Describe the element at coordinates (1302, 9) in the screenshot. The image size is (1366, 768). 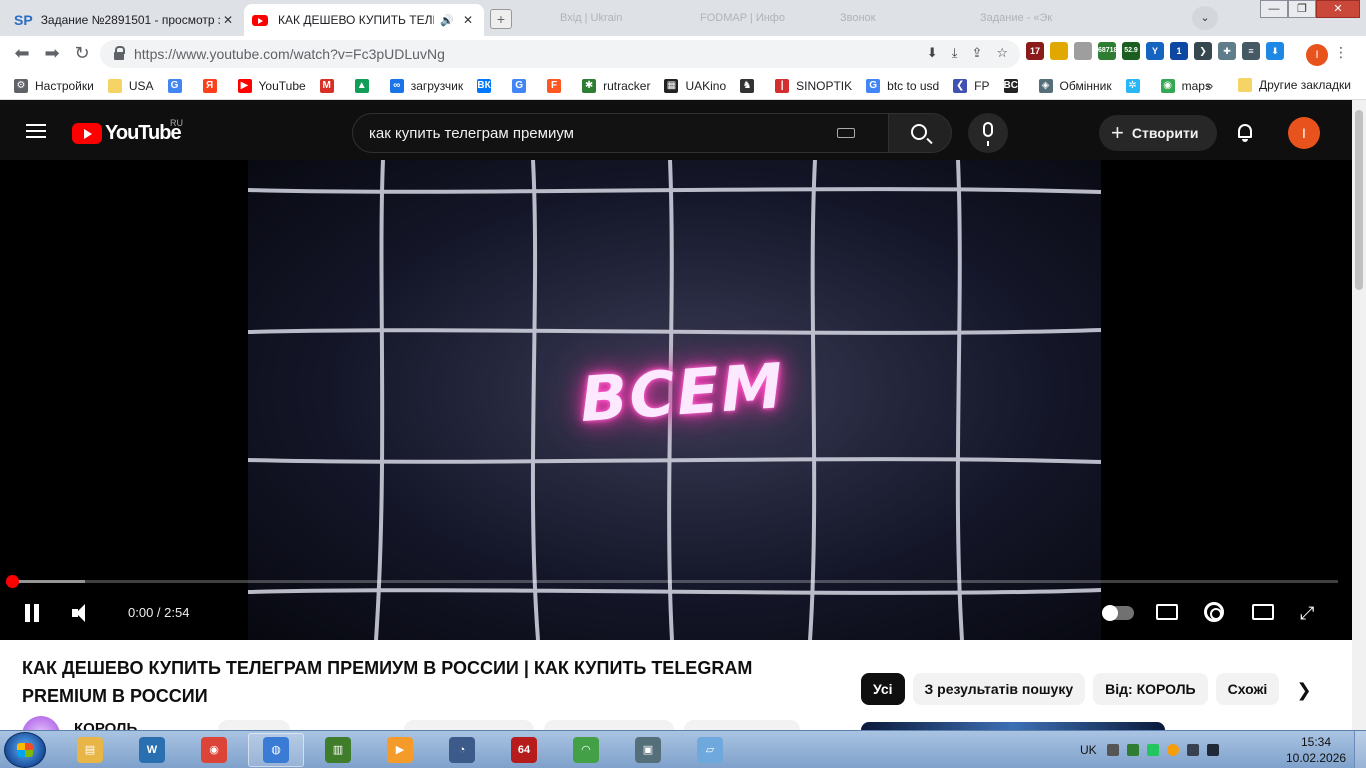
I see `maximize-button: ❐` at that location.